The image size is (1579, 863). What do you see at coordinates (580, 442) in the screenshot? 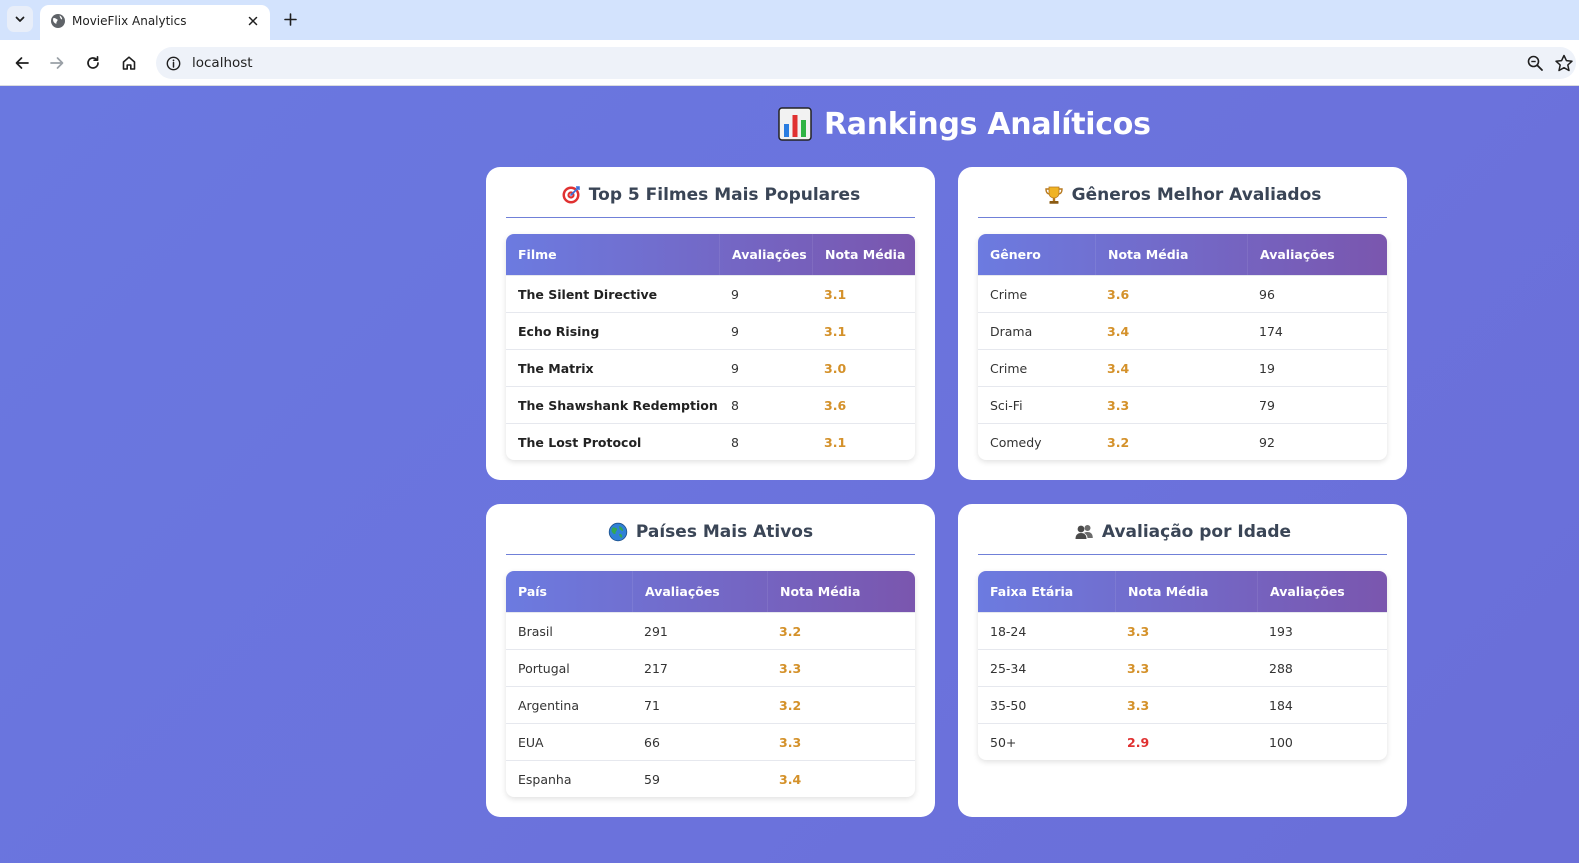
I see `movie-title: The Lost Protocol` at bounding box center [580, 442].